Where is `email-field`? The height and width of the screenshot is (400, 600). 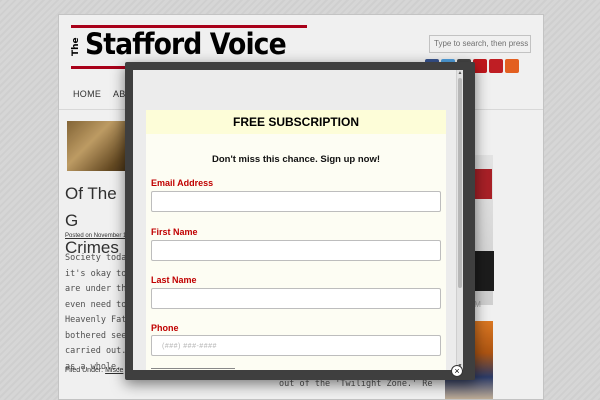
email-field is located at coordinates (296, 201).